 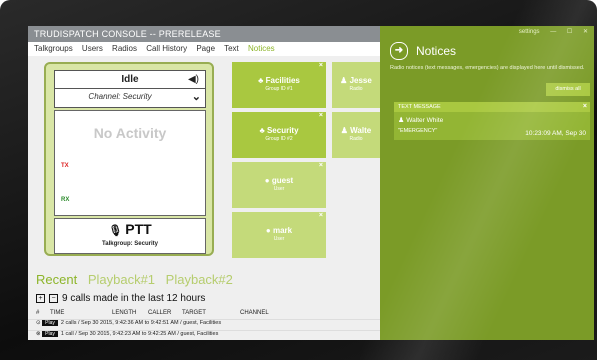 I want to click on window-title: TRUDISPATCH CONSOLE -- PRERELEASE, so click(x=204, y=34).